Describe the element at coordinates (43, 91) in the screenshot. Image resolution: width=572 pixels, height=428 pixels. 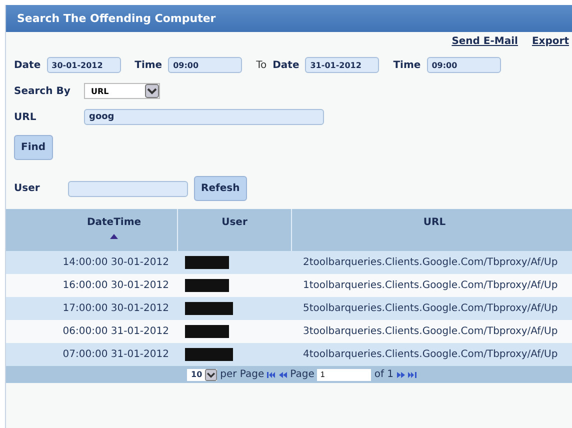
I see `search-by-label: Search By` at that location.